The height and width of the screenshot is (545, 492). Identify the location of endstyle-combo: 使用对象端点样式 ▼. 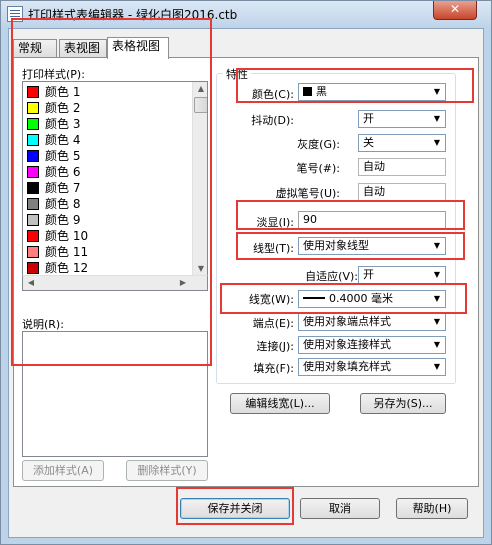
(372, 322).